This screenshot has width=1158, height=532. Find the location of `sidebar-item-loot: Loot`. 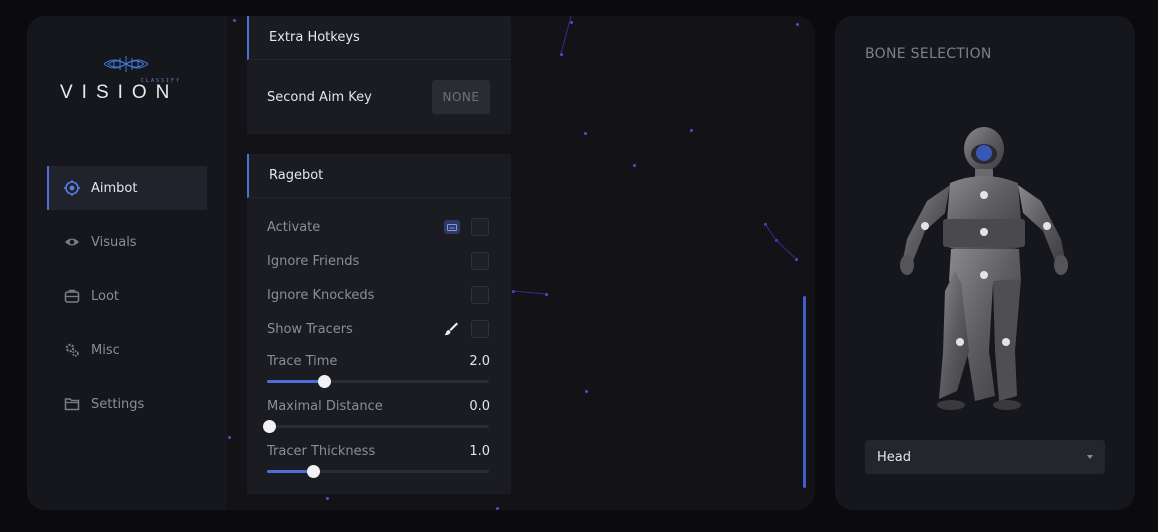

sidebar-item-loot: Loot is located at coordinates (127, 296).